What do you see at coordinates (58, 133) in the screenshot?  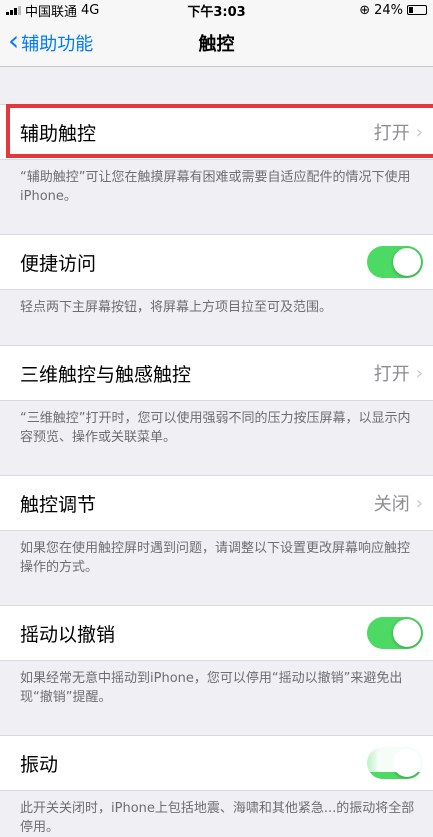 I see `row-label: 辅助触控` at bounding box center [58, 133].